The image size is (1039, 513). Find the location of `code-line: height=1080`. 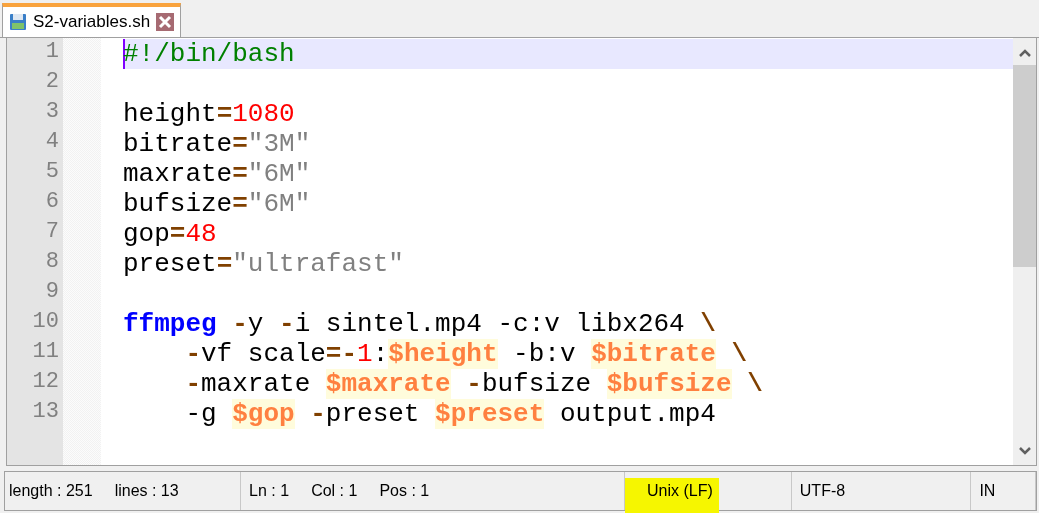

code-line: height=1080 is located at coordinates (209, 114).